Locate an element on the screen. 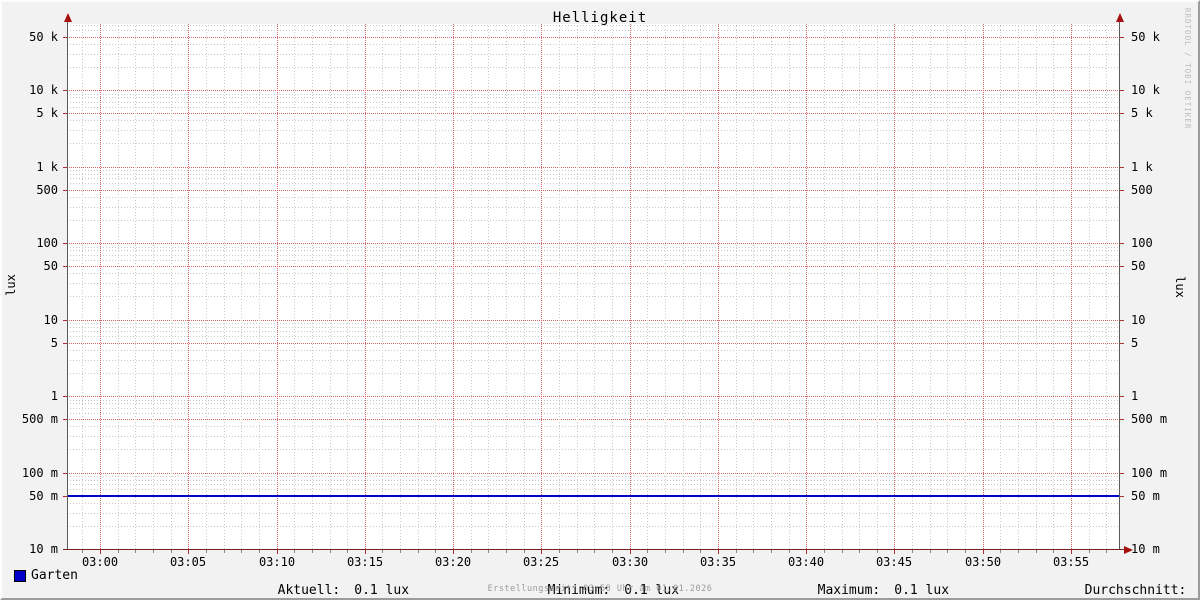 The image size is (1200, 600). series-line-garten is located at coordinates (593, 496).